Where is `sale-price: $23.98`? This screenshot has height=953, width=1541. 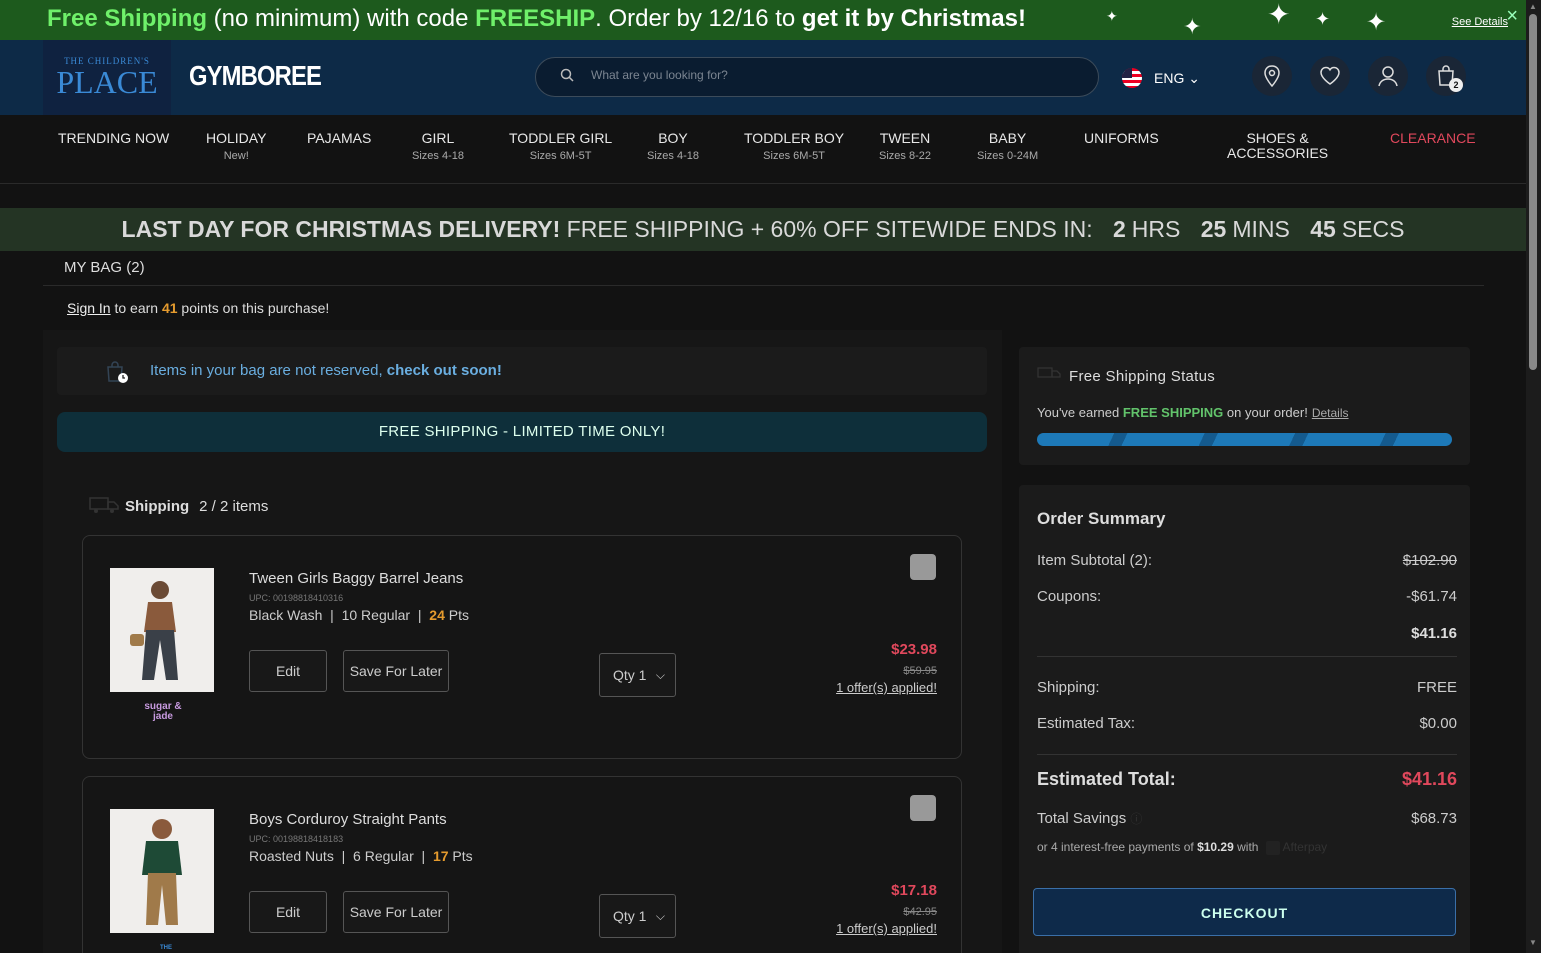
sale-price: $23.98 is located at coordinates (914, 649).